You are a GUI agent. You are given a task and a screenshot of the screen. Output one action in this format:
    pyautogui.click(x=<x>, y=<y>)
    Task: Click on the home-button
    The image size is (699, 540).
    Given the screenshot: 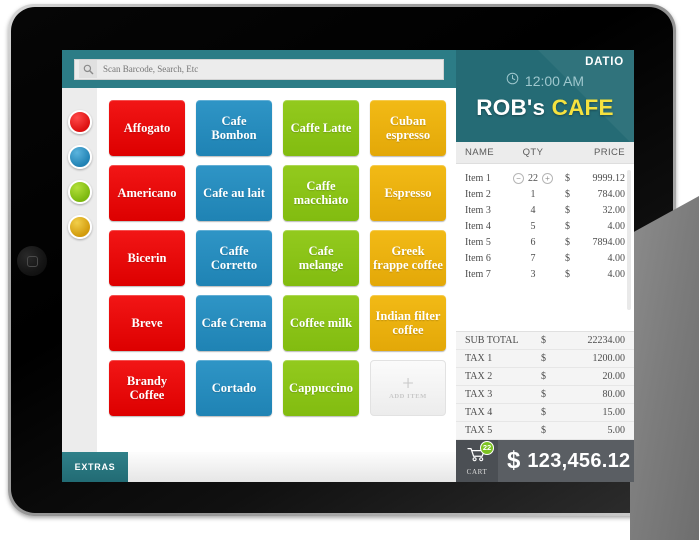 What is the action you would take?
    pyautogui.click(x=32, y=261)
    